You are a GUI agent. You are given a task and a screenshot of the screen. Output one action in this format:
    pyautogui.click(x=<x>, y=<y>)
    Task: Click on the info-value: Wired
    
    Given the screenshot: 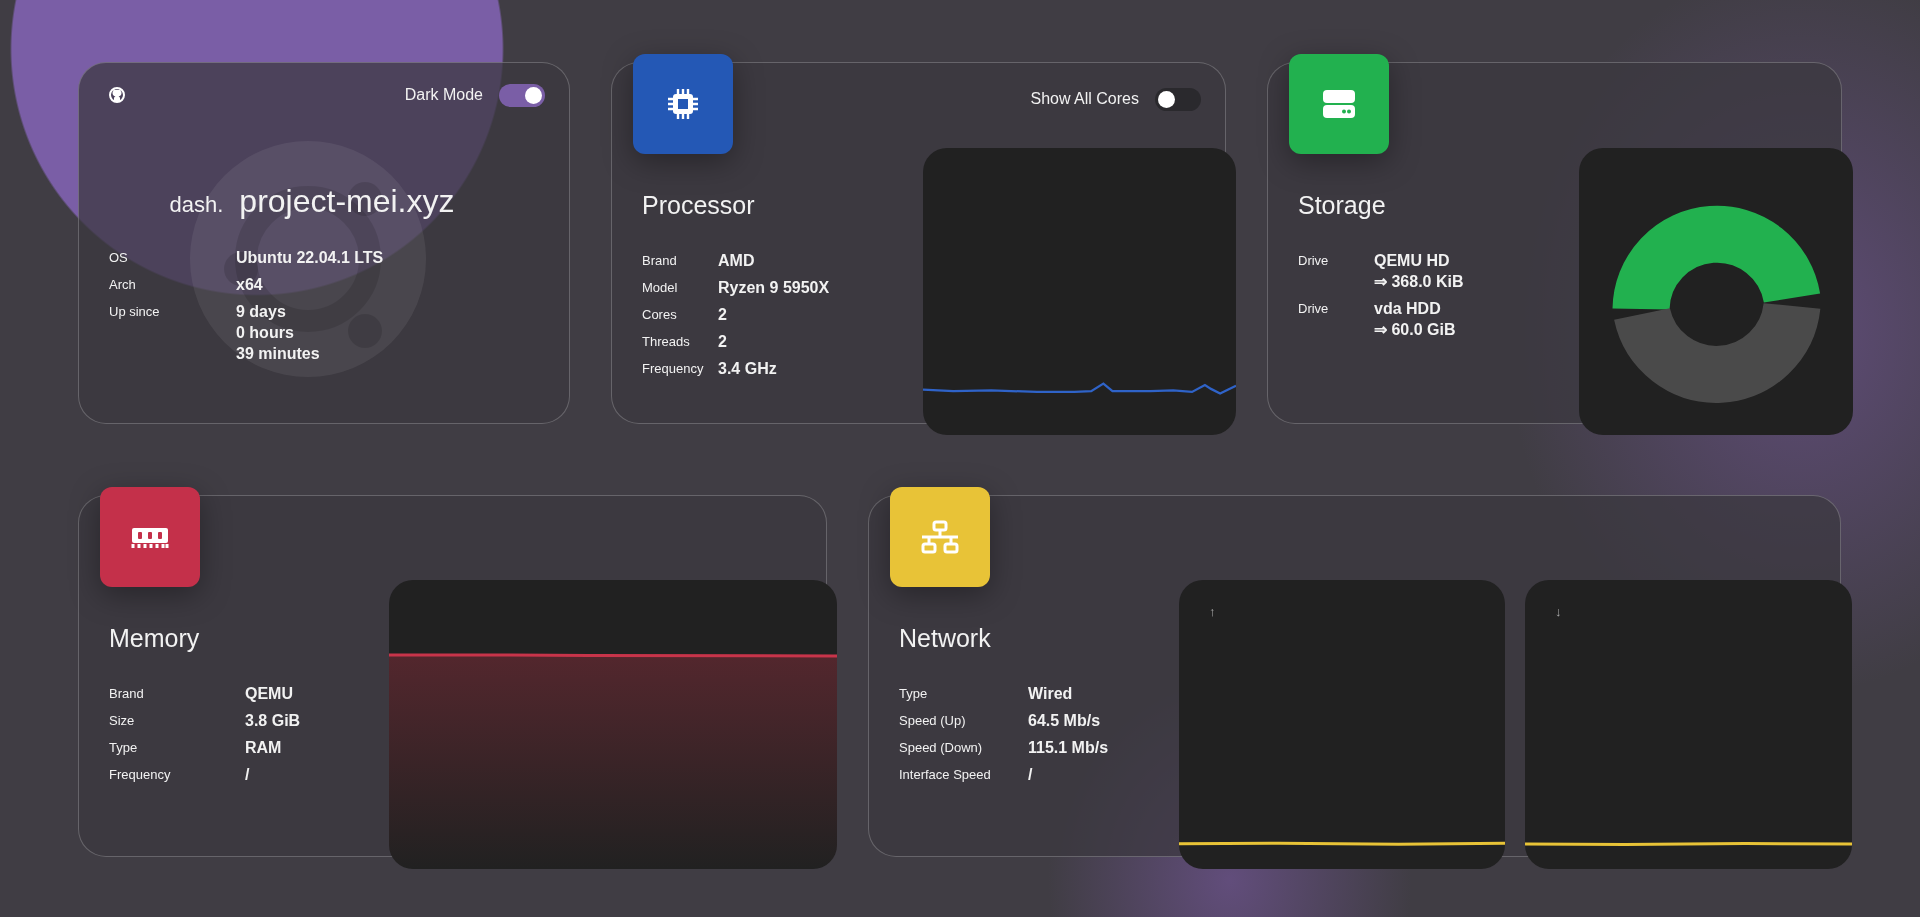 What is the action you would take?
    pyautogui.click(x=1051, y=694)
    